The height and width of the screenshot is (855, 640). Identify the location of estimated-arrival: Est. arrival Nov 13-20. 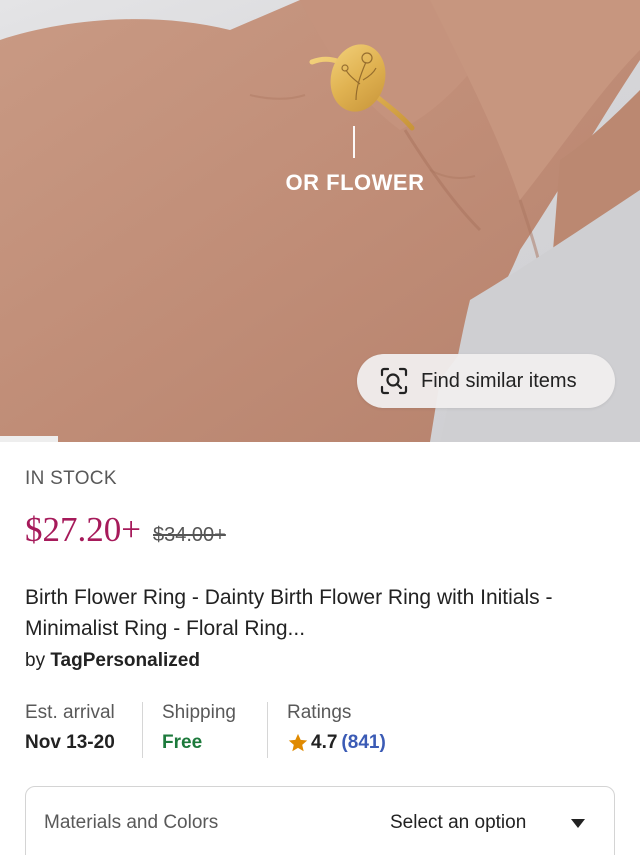
(70, 728).